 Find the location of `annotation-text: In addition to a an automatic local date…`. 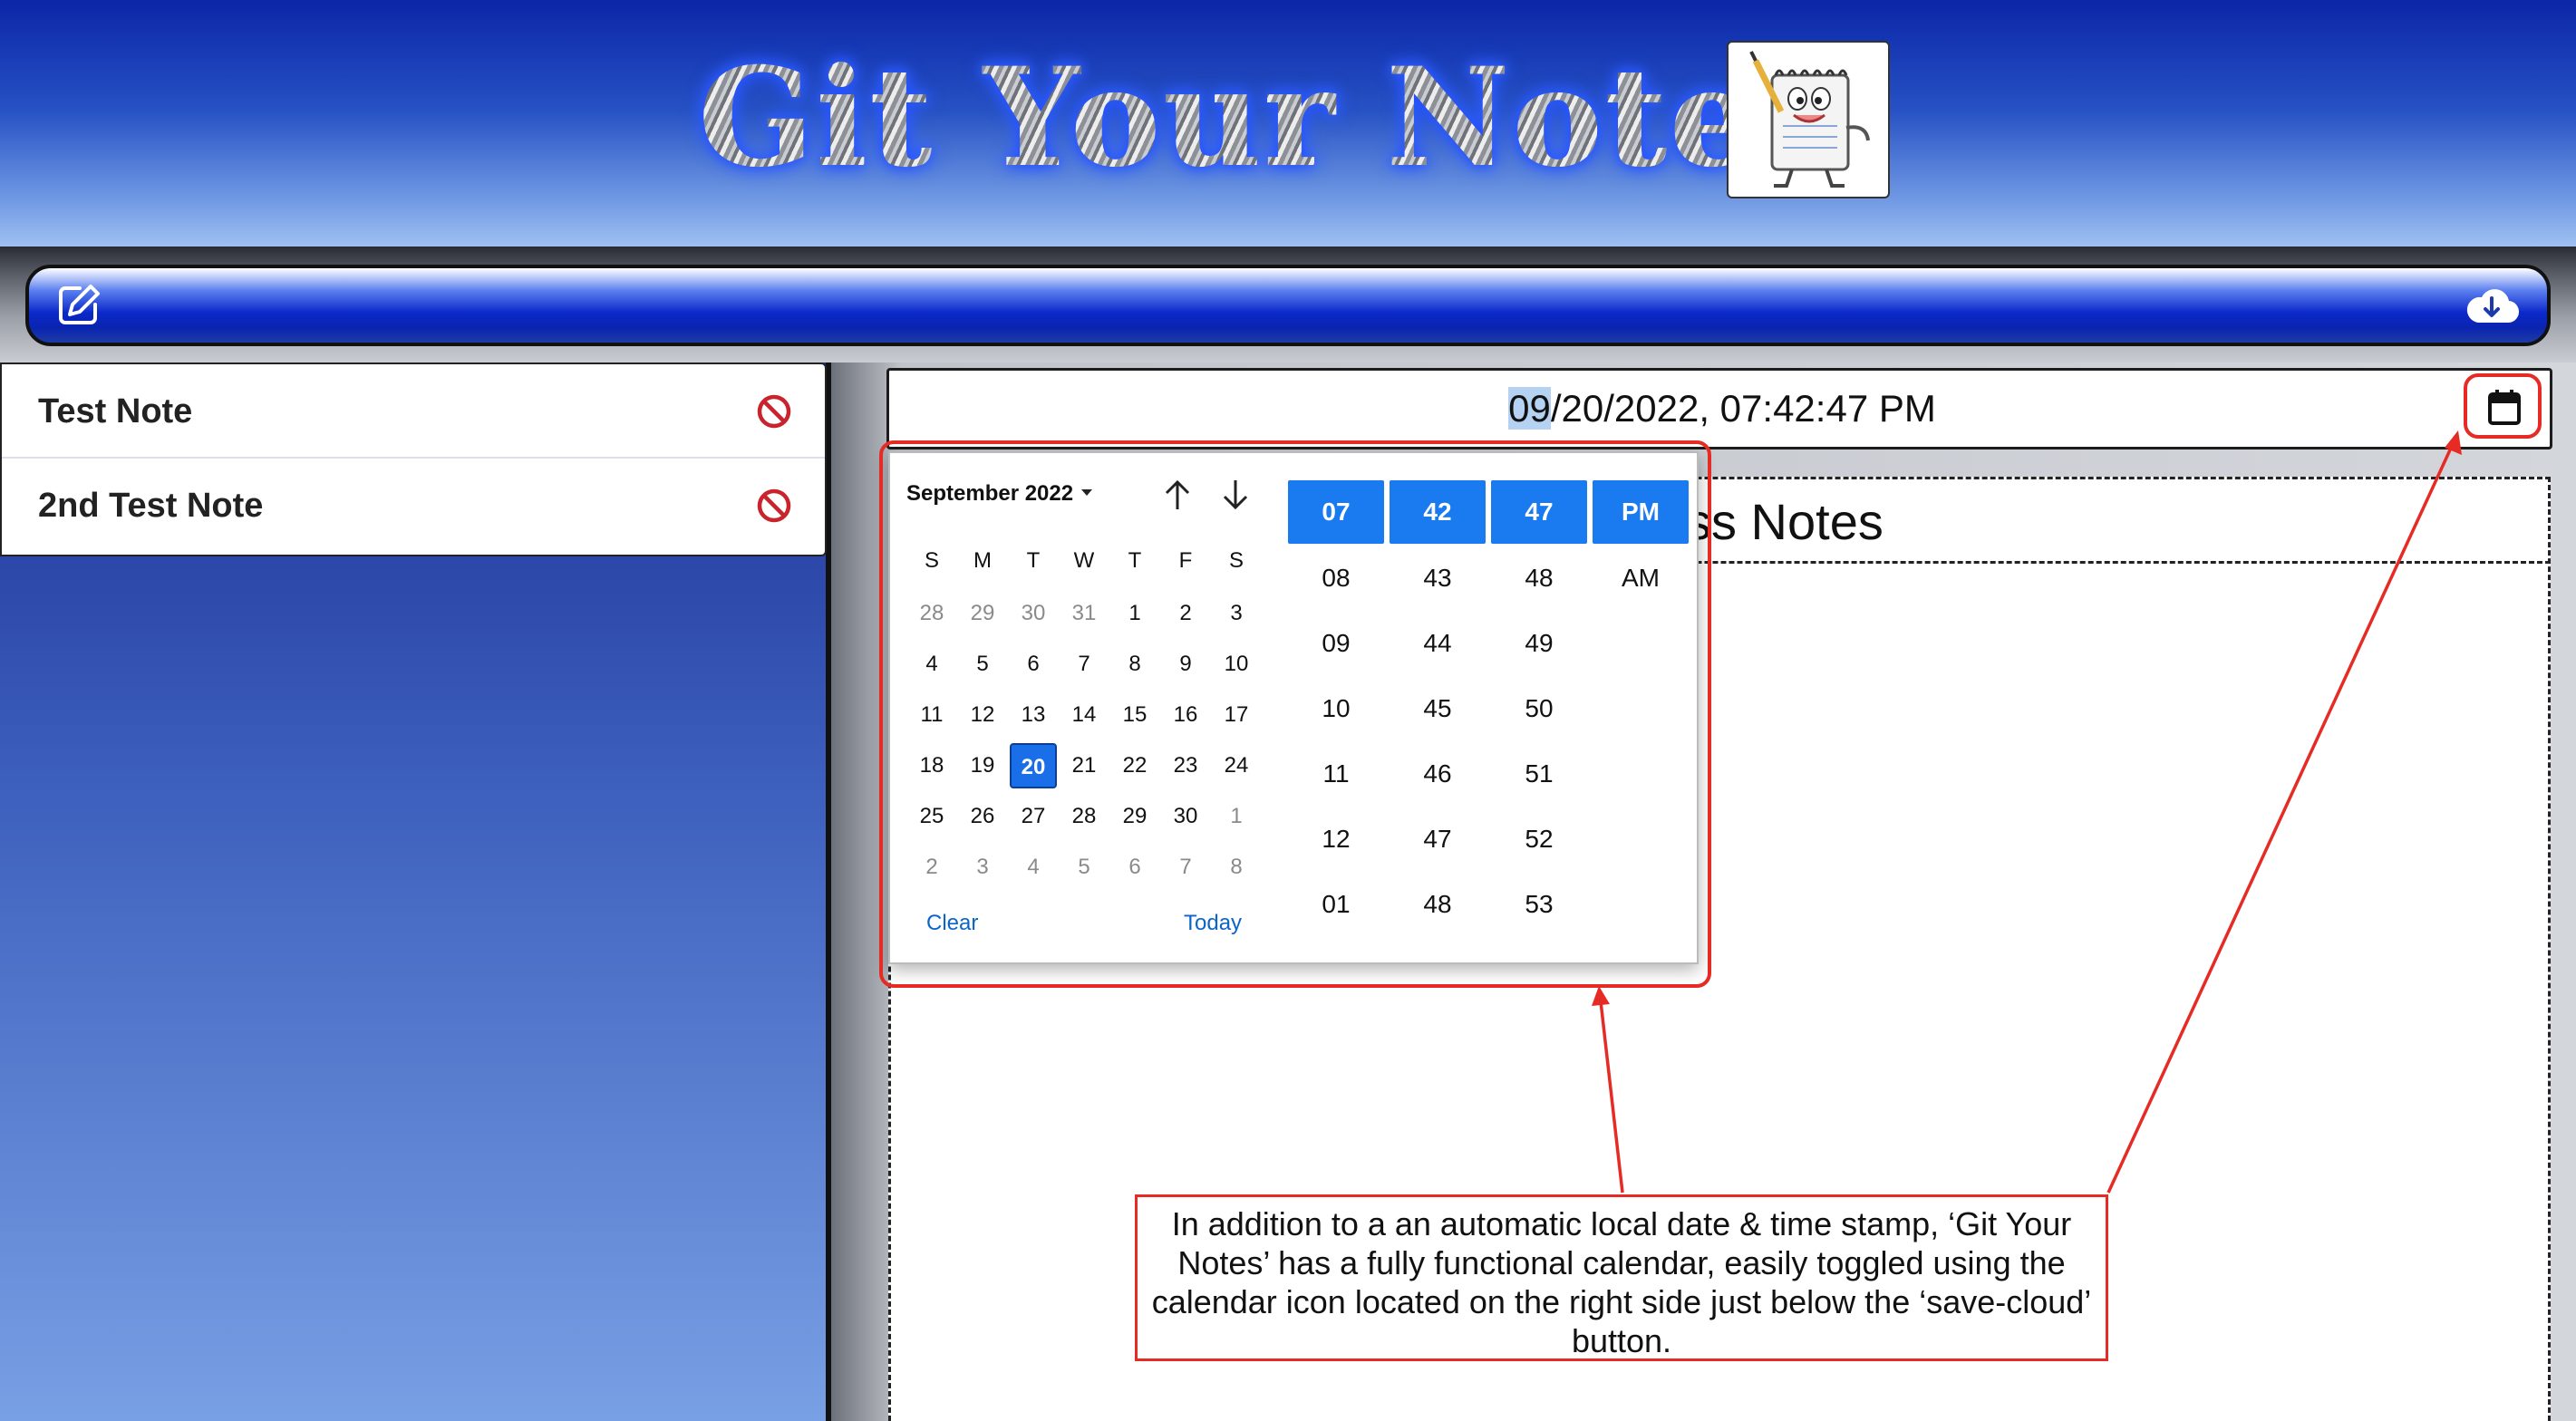

annotation-text: In addition to a an automatic local date… is located at coordinates (1621, 1282).